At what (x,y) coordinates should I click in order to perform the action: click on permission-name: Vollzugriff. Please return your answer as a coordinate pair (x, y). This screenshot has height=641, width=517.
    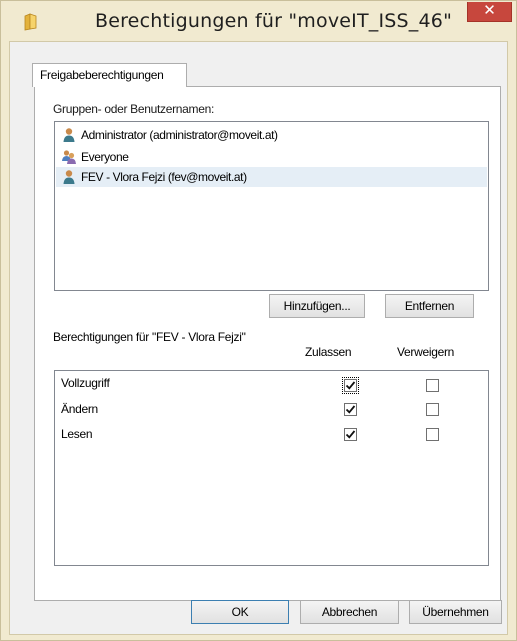
    Looking at the image, I should click on (85, 383).